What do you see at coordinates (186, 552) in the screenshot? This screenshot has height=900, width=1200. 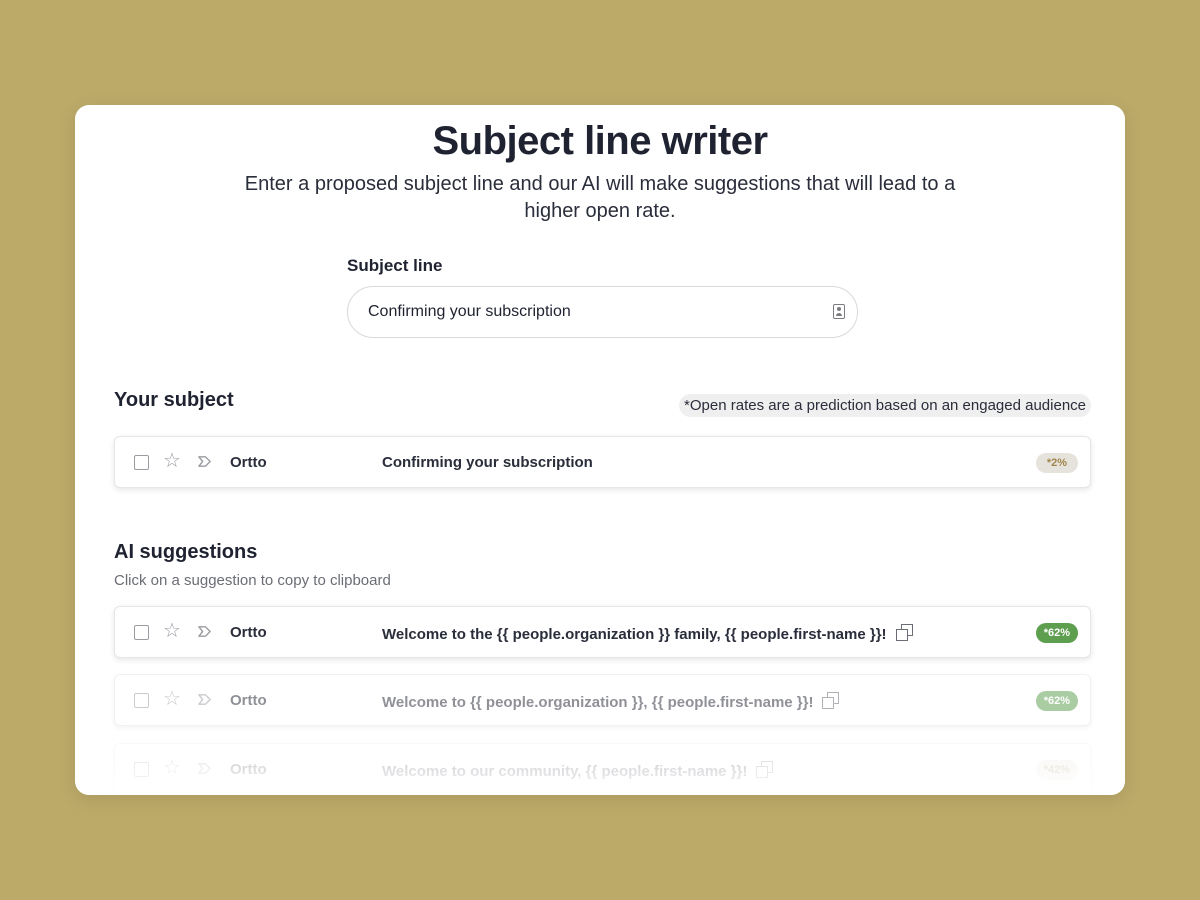 I see `ai-suggestions-heading: AI suggestions` at bounding box center [186, 552].